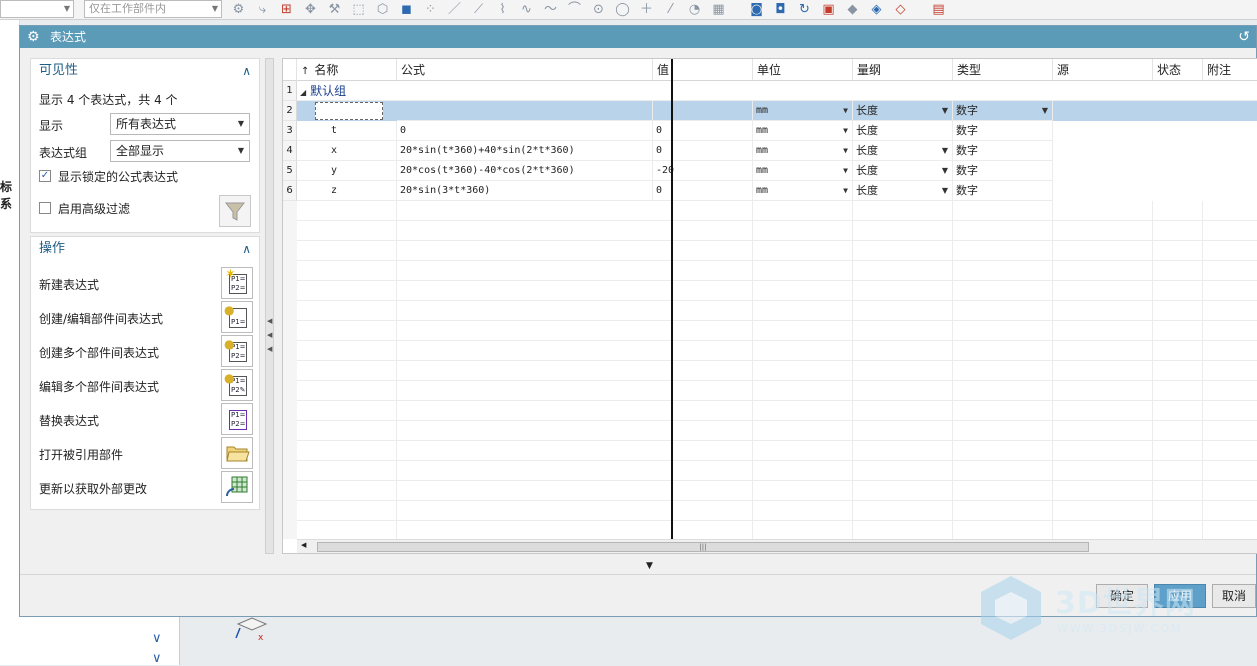 The width and height of the screenshot is (1257, 666). Describe the element at coordinates (525, 151) in the screenshot. I see `formula-cell: 20*sin(t*360)+40*sin(2*t*360)` at that location.